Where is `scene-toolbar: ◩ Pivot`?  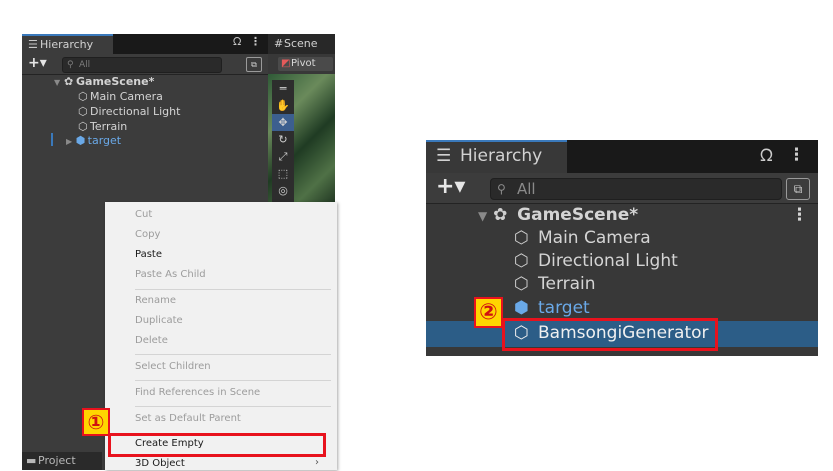
scene-toolbar: ◩ Pivot is located at coordinates (301, 64).